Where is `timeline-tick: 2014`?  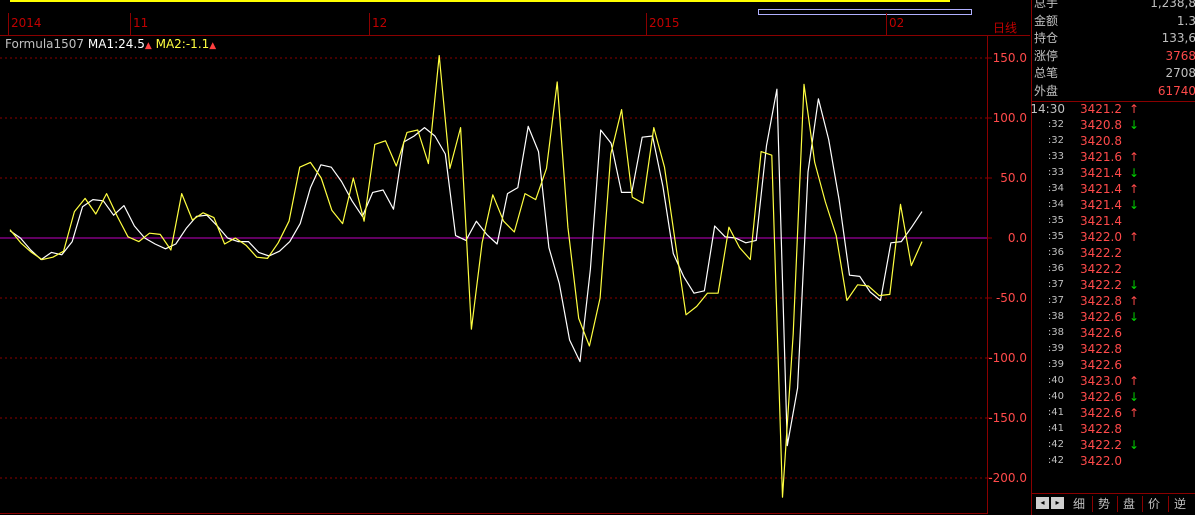
timeline-tick: 2014 is located at coordinates (26, 23).